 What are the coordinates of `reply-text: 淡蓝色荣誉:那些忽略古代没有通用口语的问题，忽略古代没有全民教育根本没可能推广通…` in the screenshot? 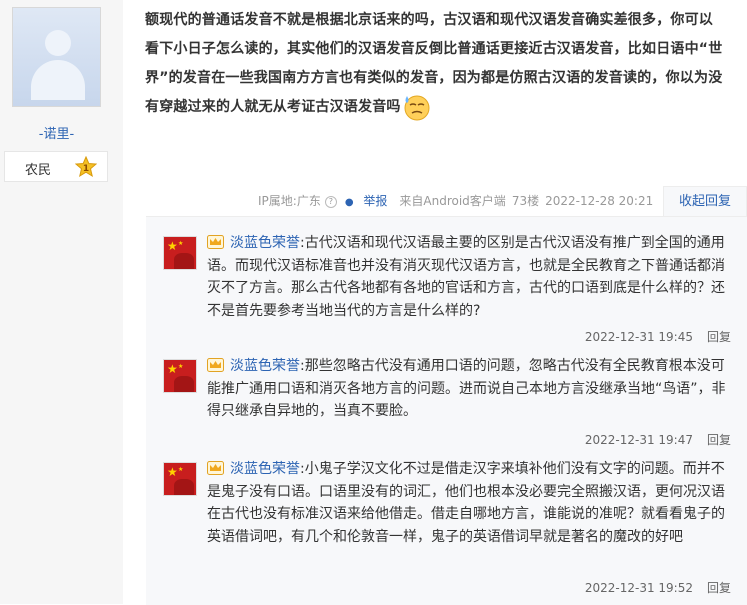 It's located at (472, 389).